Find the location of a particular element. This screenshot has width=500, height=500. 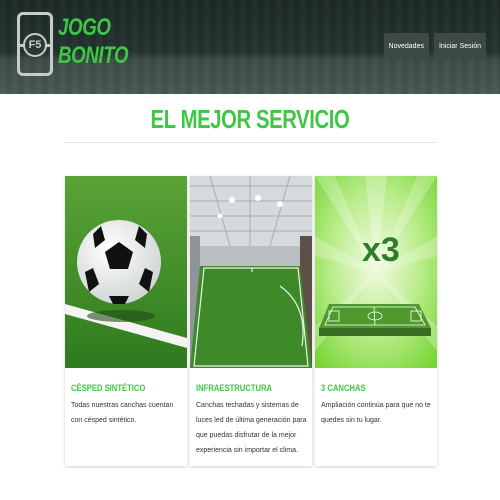

logo-line-1: JOGO is located at coordinates (84, 27).